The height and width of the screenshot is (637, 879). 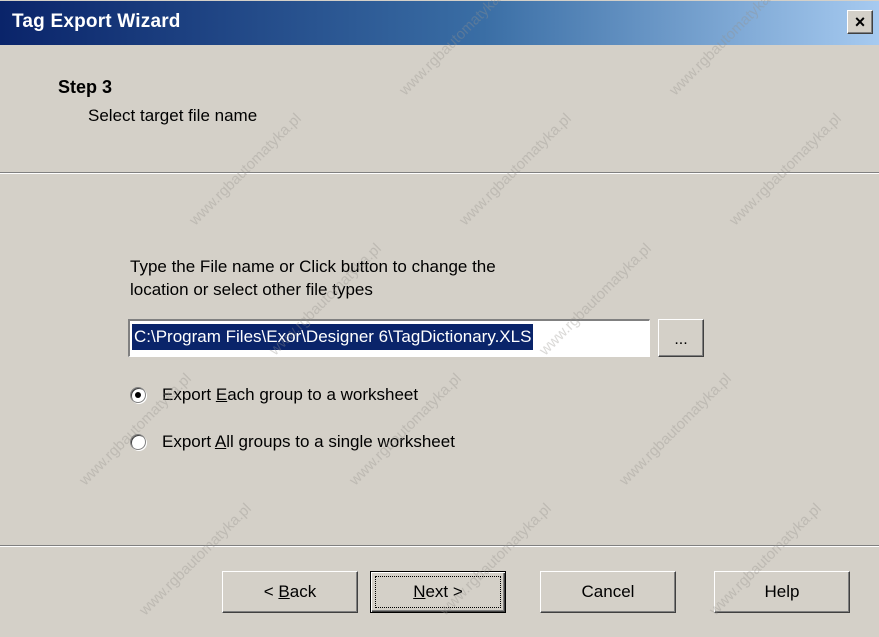 I want to click on label-suffix: ach group to a worksheet, so click(x=323, y=394).